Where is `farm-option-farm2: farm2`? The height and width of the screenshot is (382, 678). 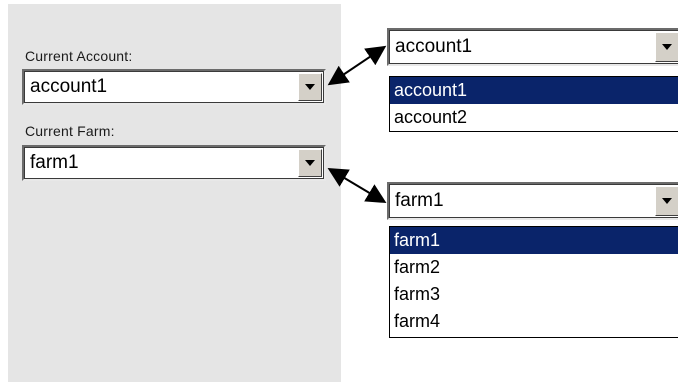
farm-option-farm2: farm2 is located at coordinates (534, 267).